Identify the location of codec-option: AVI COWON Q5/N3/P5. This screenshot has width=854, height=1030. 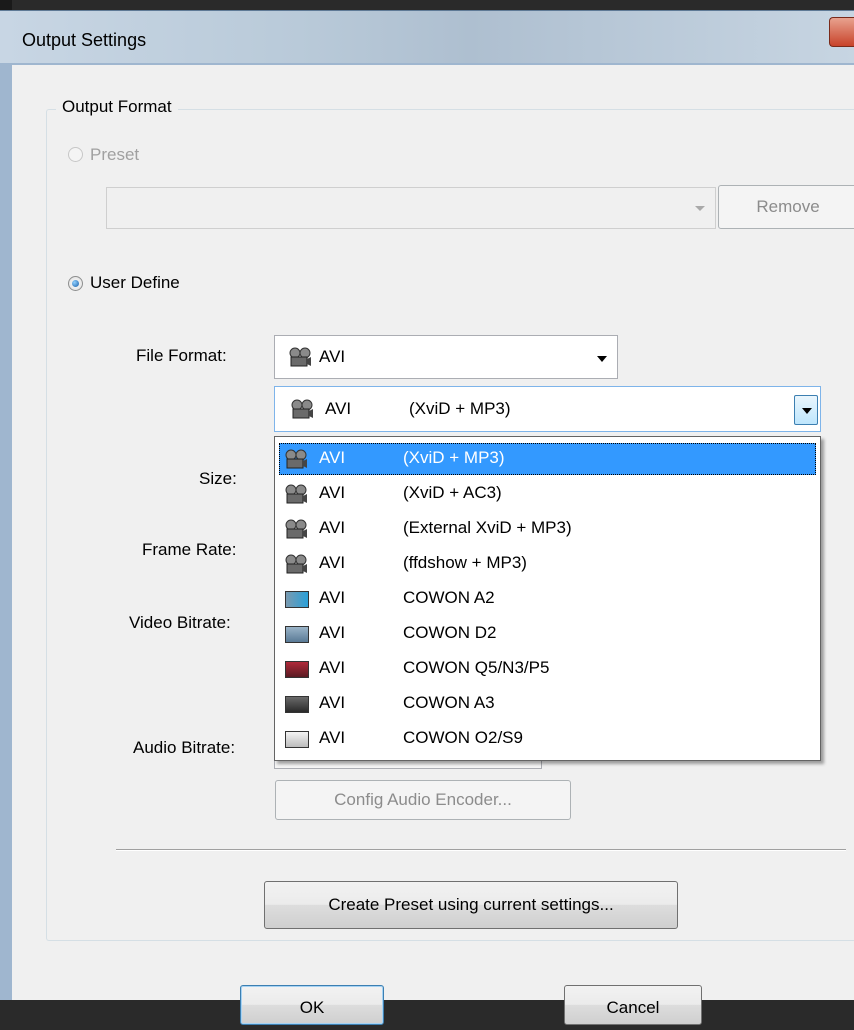
(547, 669).